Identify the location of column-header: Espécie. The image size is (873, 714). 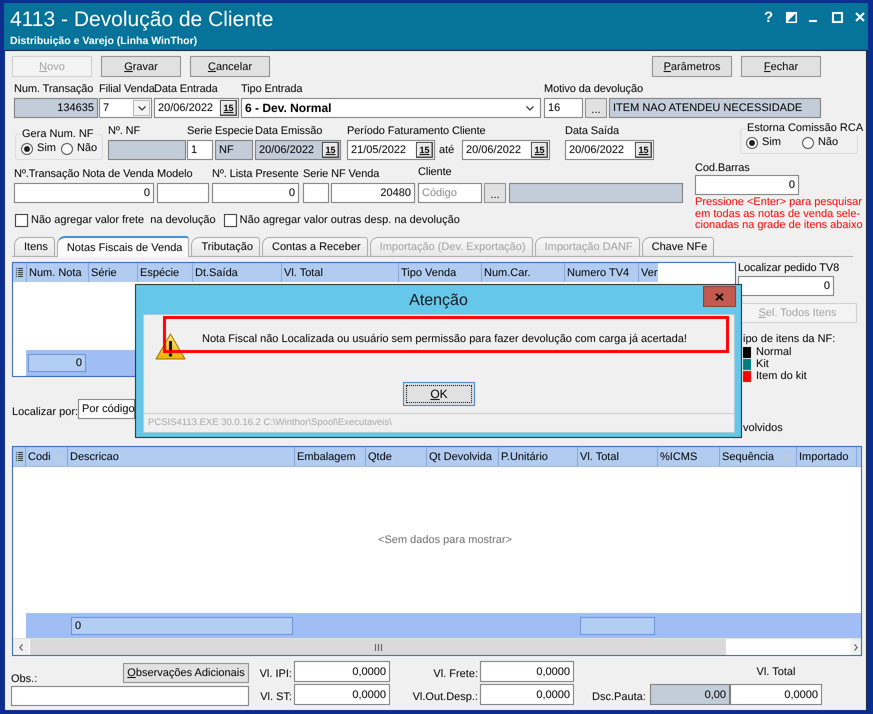
(164, 272).